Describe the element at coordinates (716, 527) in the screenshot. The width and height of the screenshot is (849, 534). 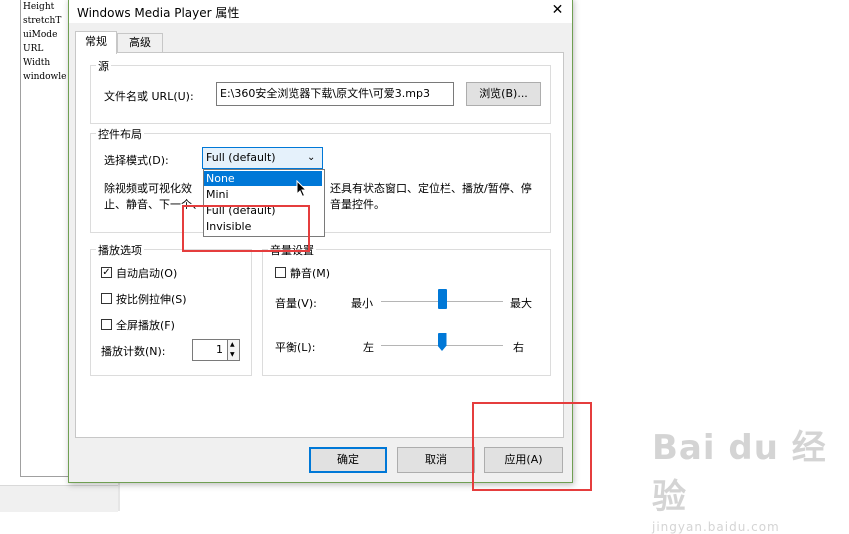
I see `watermark-url: jingyan.baidu.com` at that location.